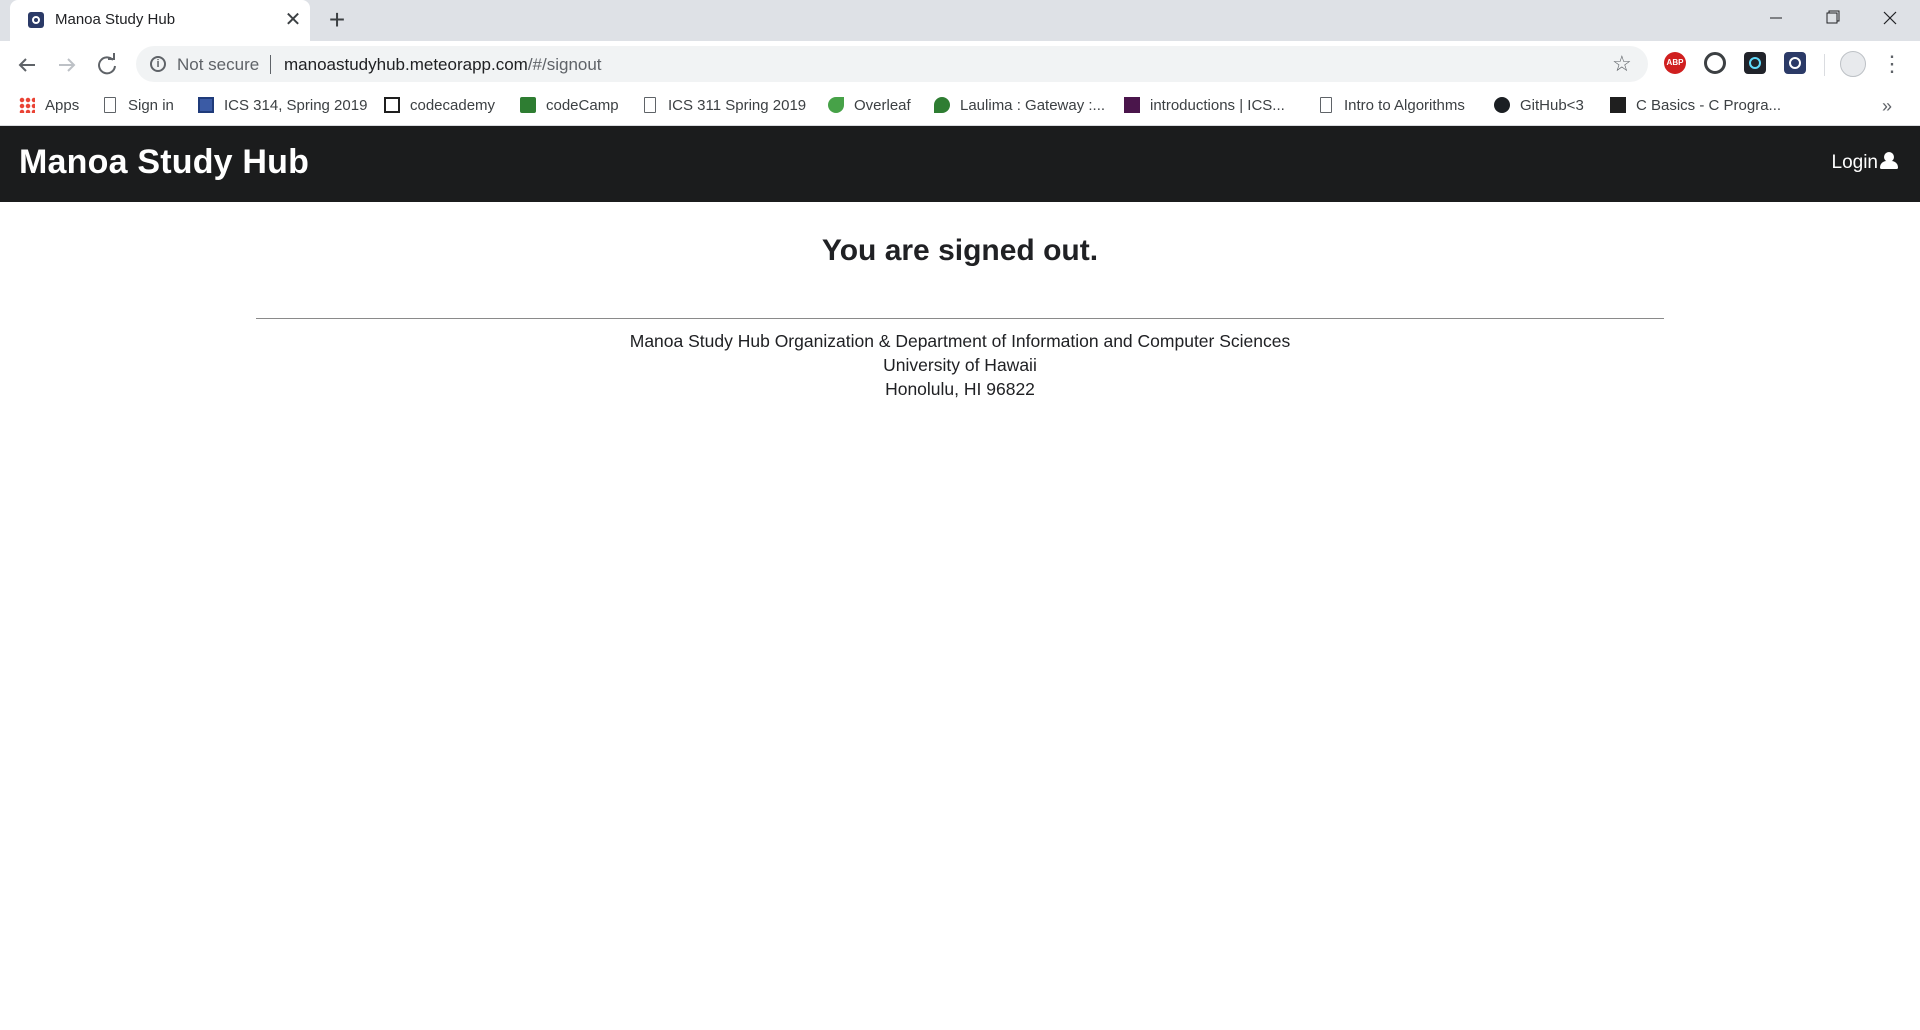 The width and height of the screenshot is (1920, 1030). I want to click on forward-arrow-icon, so click(67, 65).